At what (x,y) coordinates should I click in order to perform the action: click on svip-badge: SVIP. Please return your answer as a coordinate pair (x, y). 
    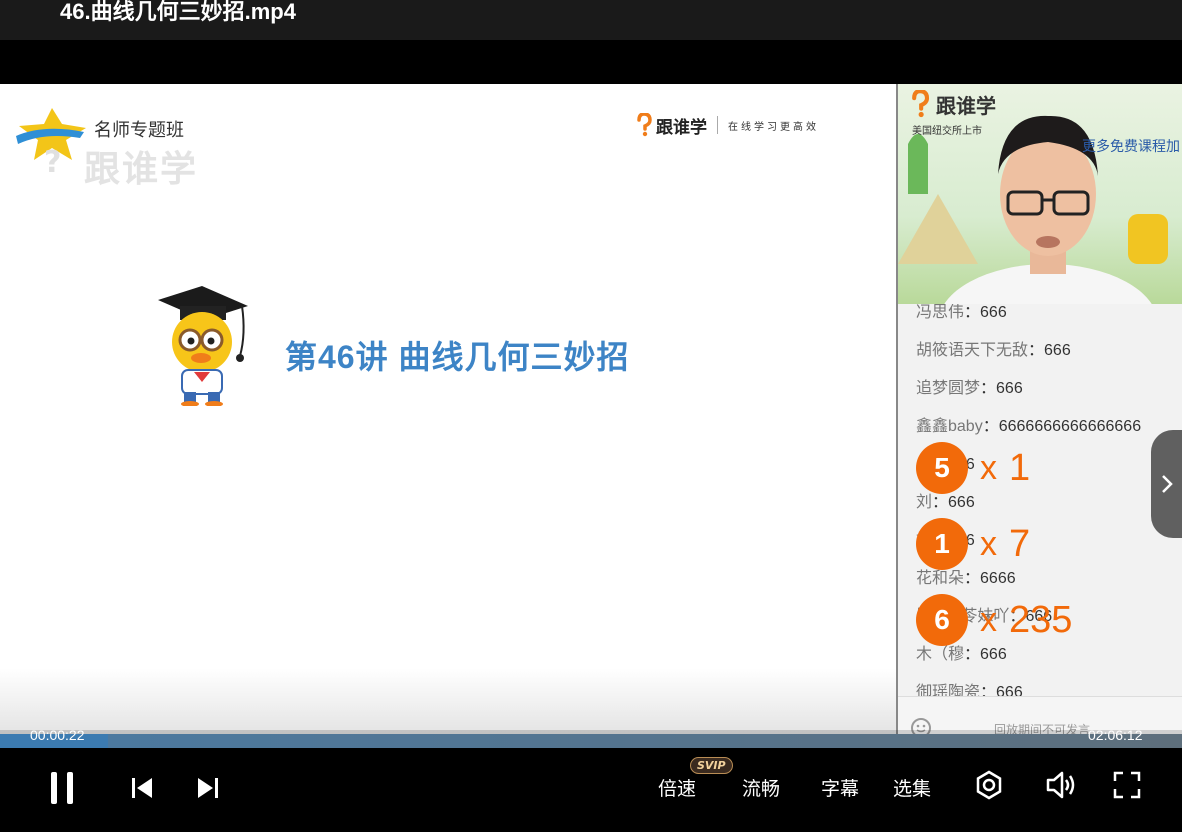
    Looking at the image, I should click on (711, 765).